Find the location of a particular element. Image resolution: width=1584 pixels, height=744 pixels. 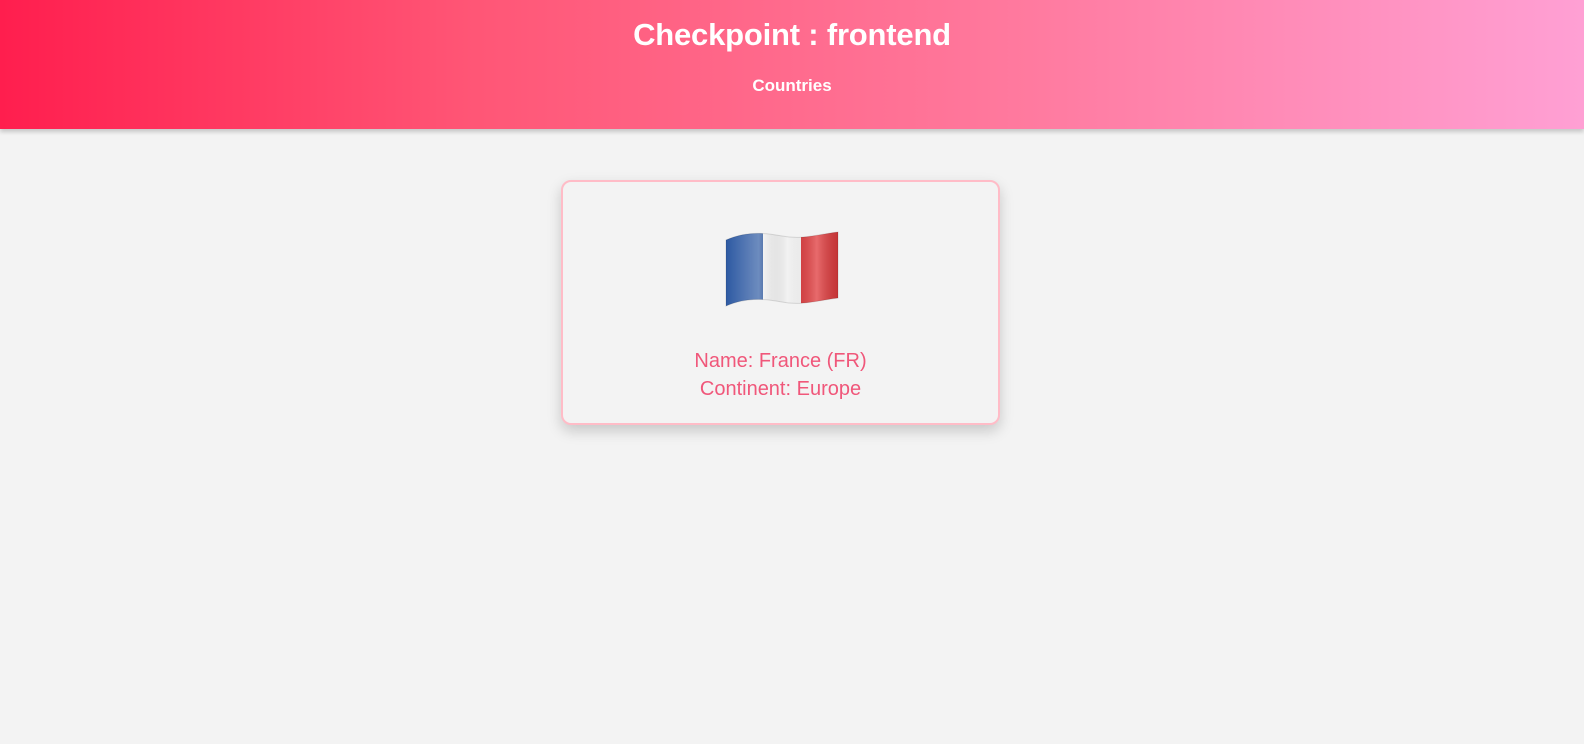

country-name: Name: France (FR) is located at coordinates (780, 361).